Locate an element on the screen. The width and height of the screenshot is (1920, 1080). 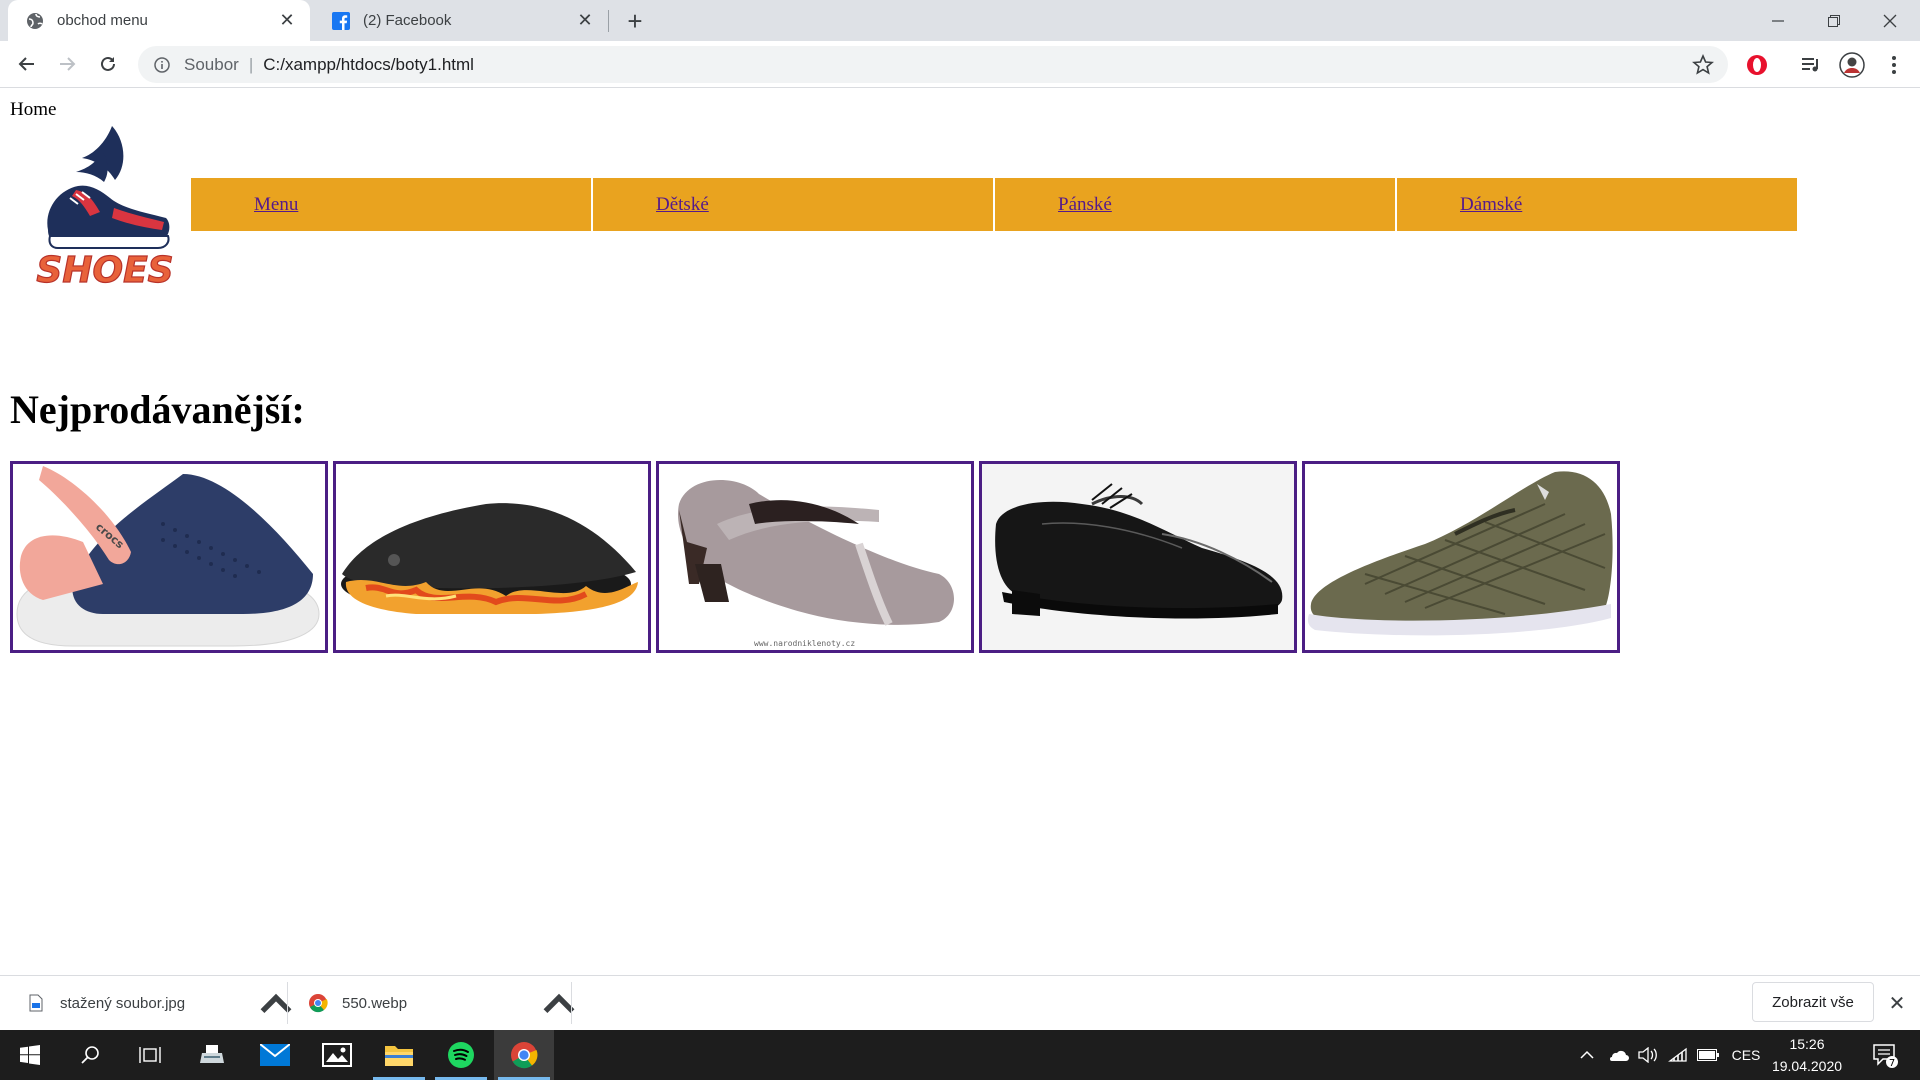
battery-icon is located at coordinates (1708, 1055).